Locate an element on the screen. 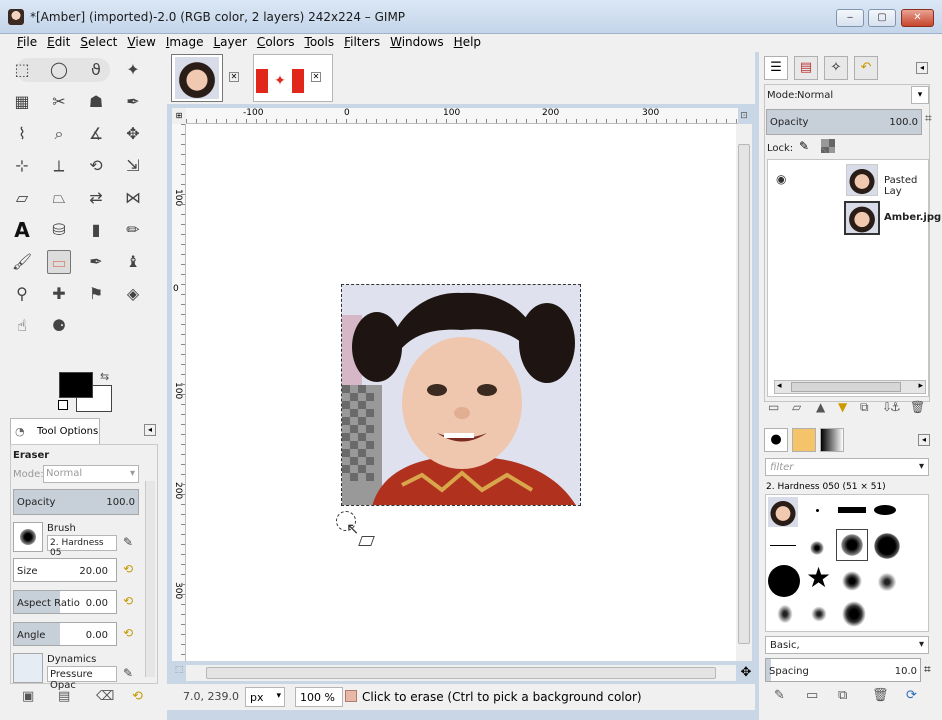 The width and height of the screenshot is (942, 720). toggle-mask-icon: ⬚ is located at coordinates (179, 673).